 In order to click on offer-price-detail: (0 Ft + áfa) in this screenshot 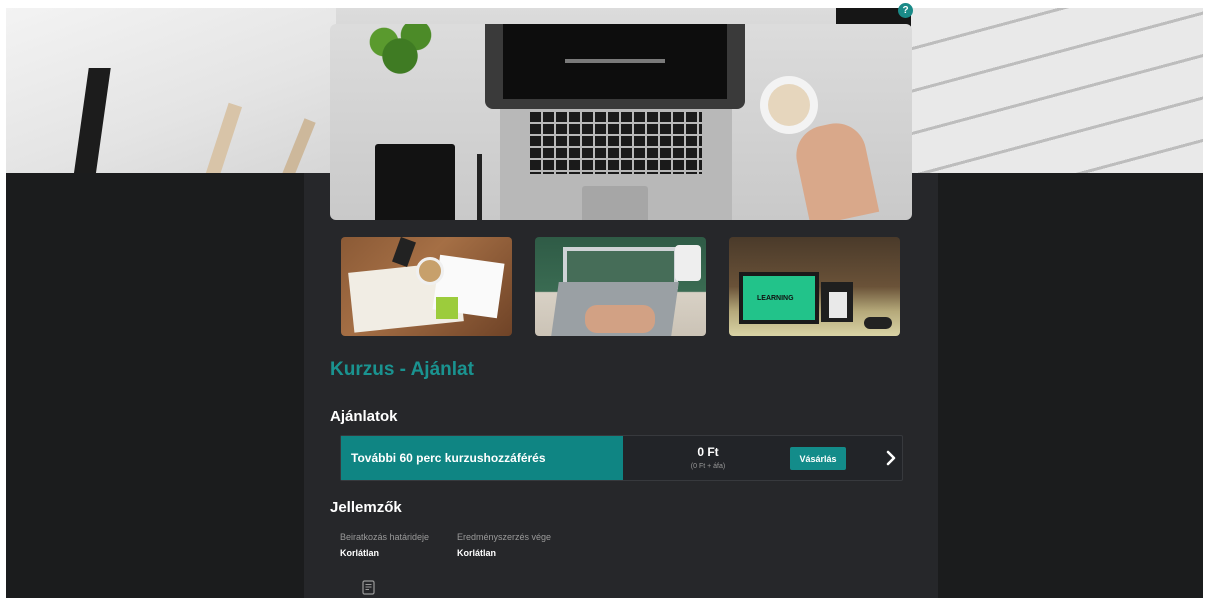, I will do `click(708, 466)`.